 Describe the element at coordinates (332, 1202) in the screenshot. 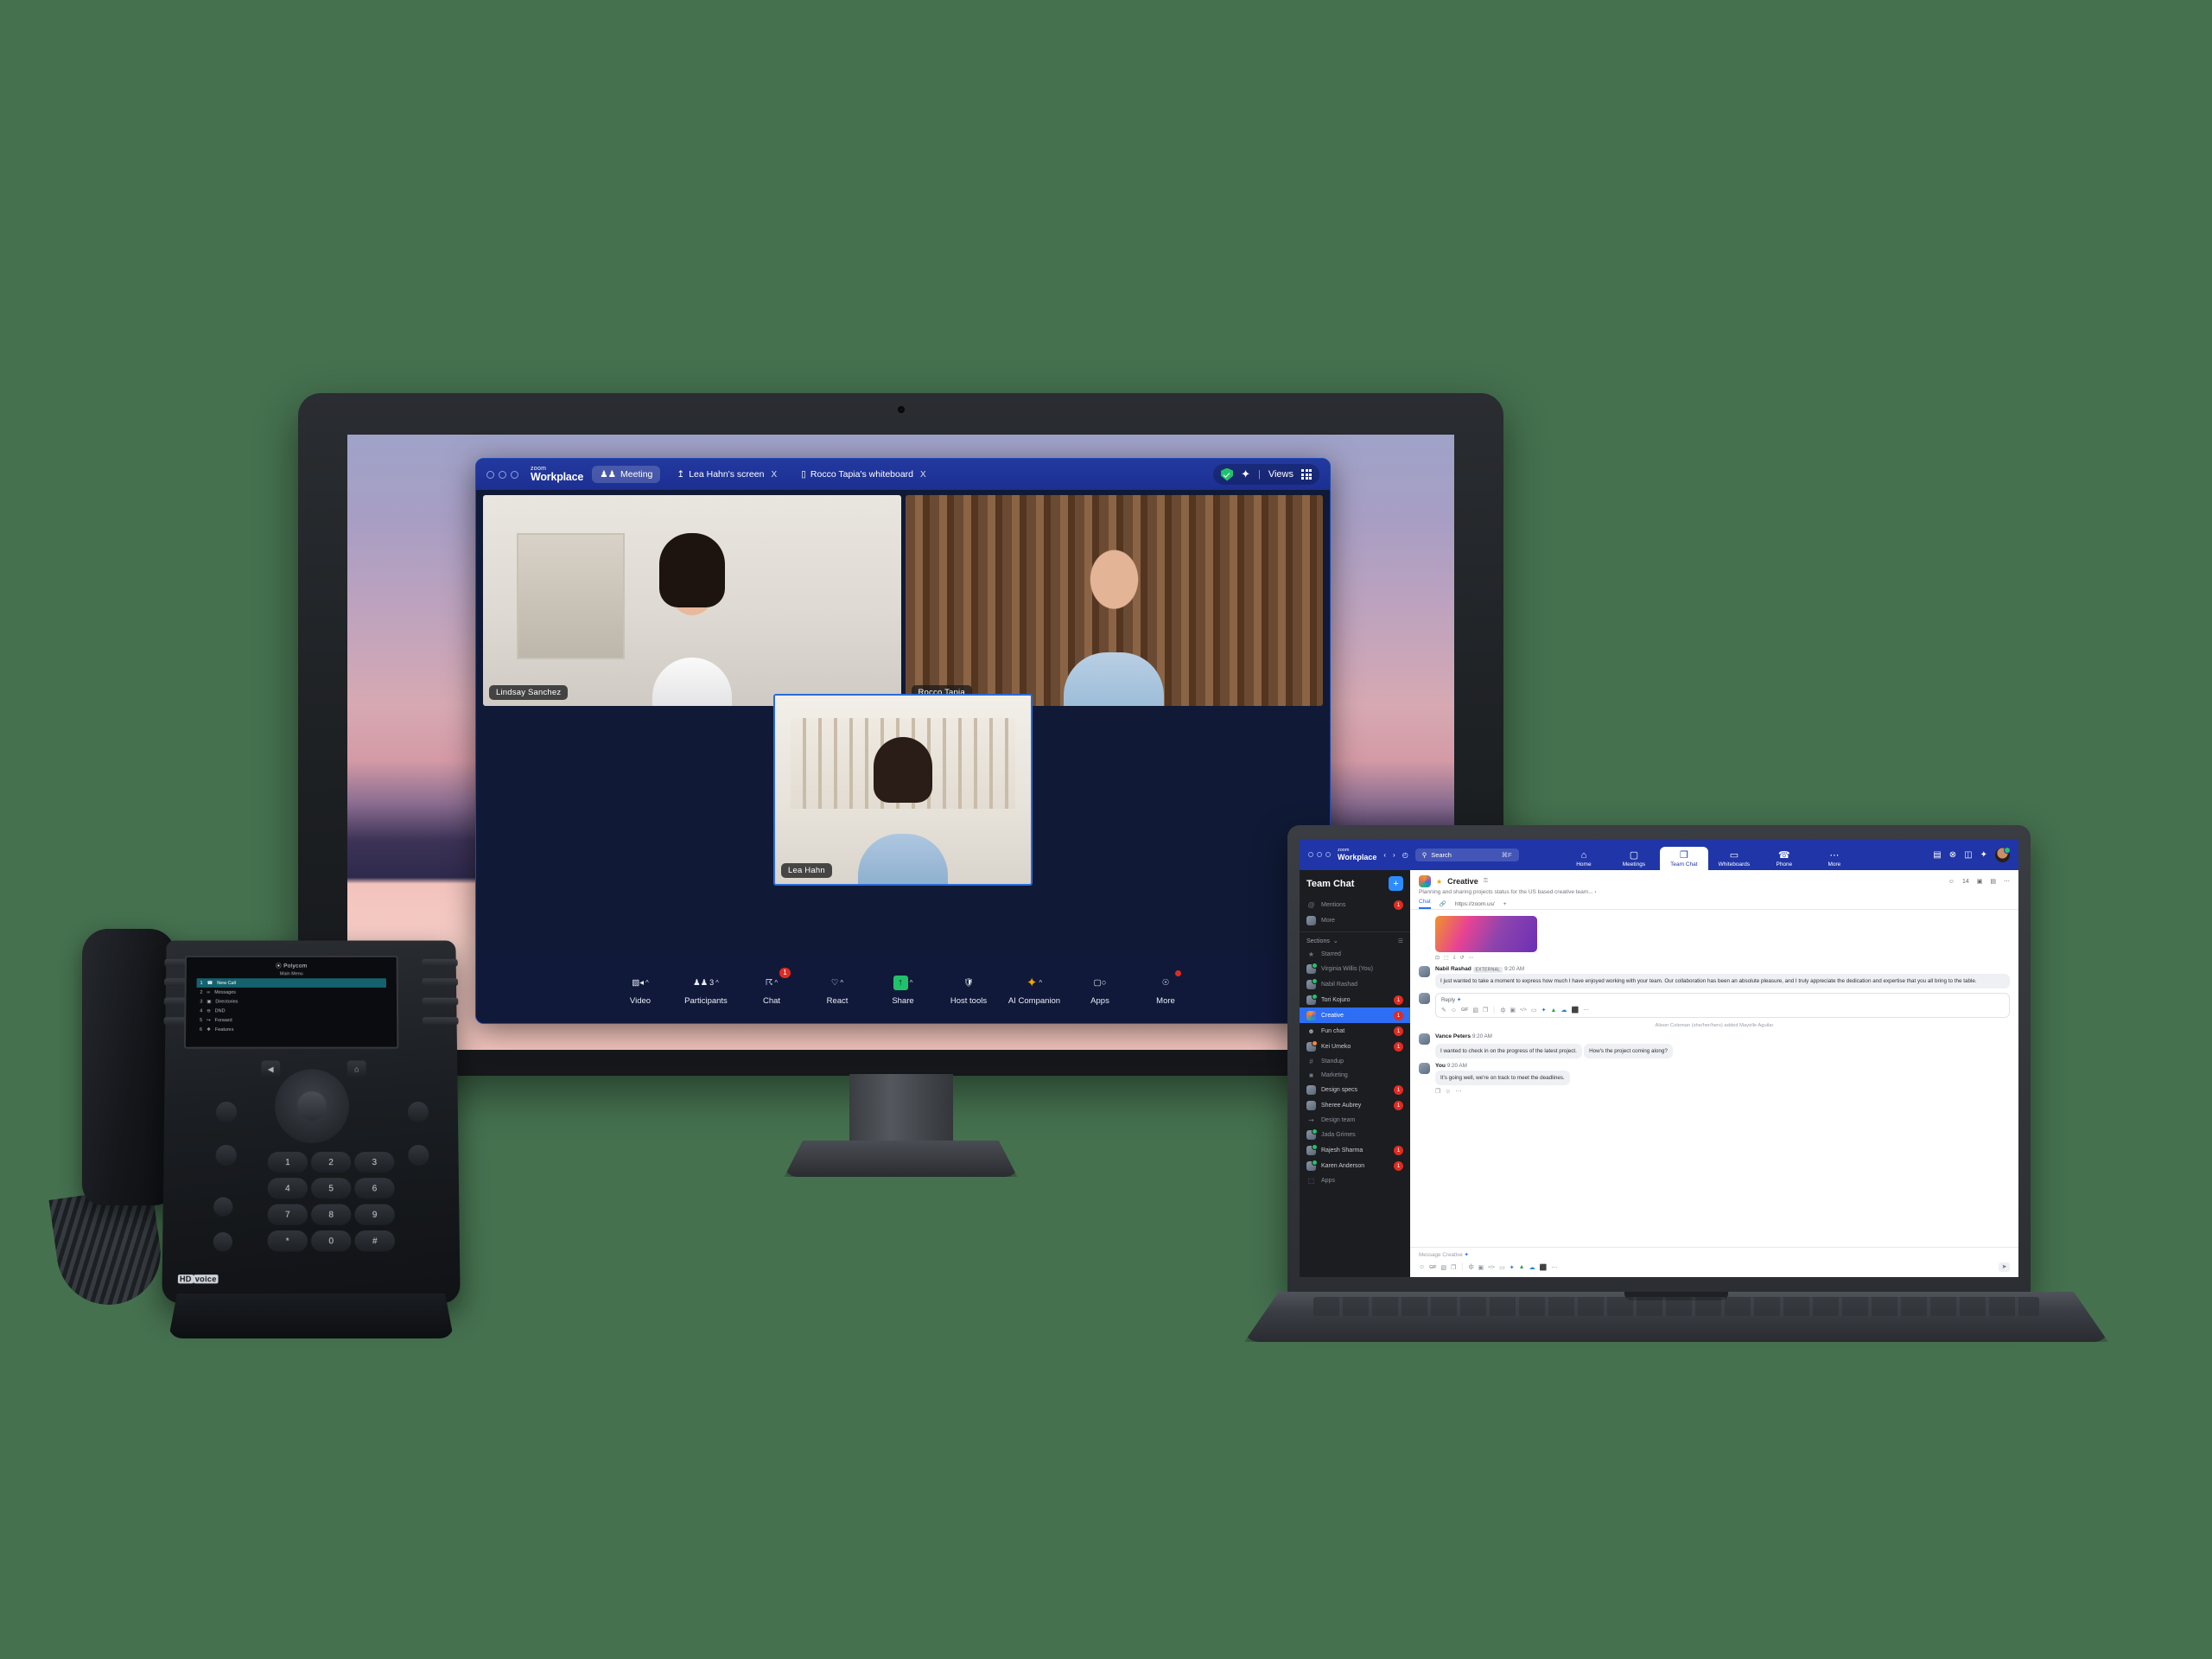

I see `phone-keypad: 1 2 3 4 5 6 7 8 9 * 0 #` at that location.